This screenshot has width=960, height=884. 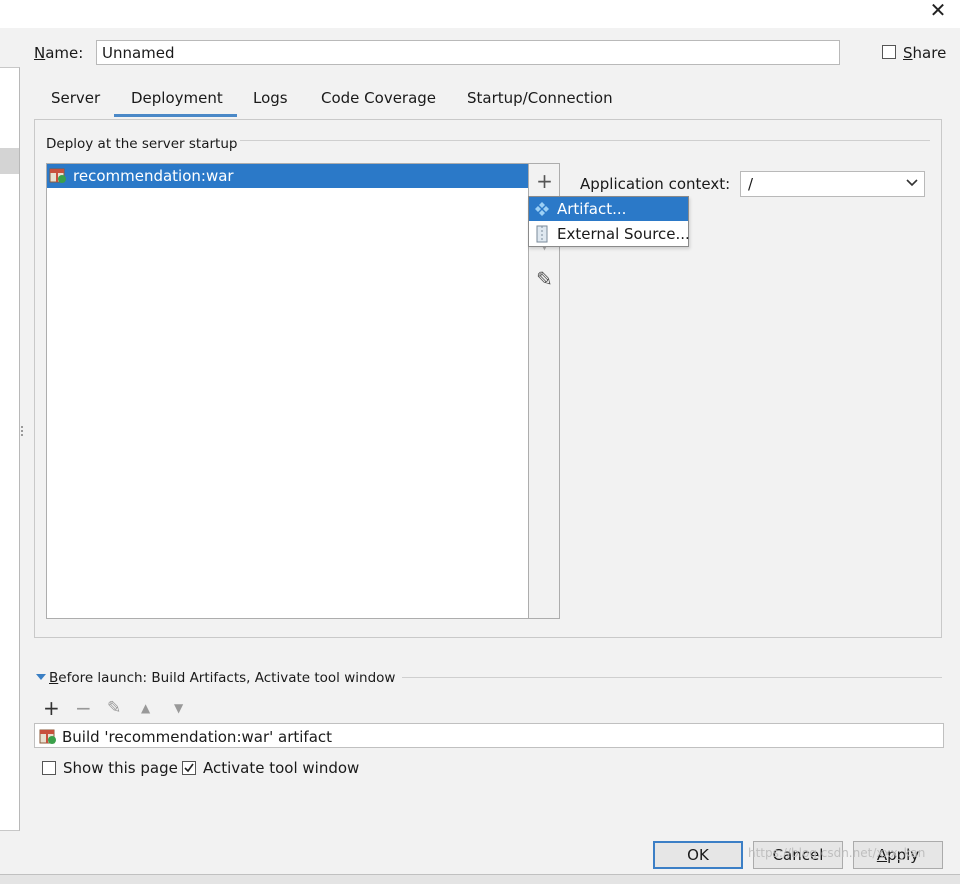 I want to click on name-input, so click(x=468, y=52).